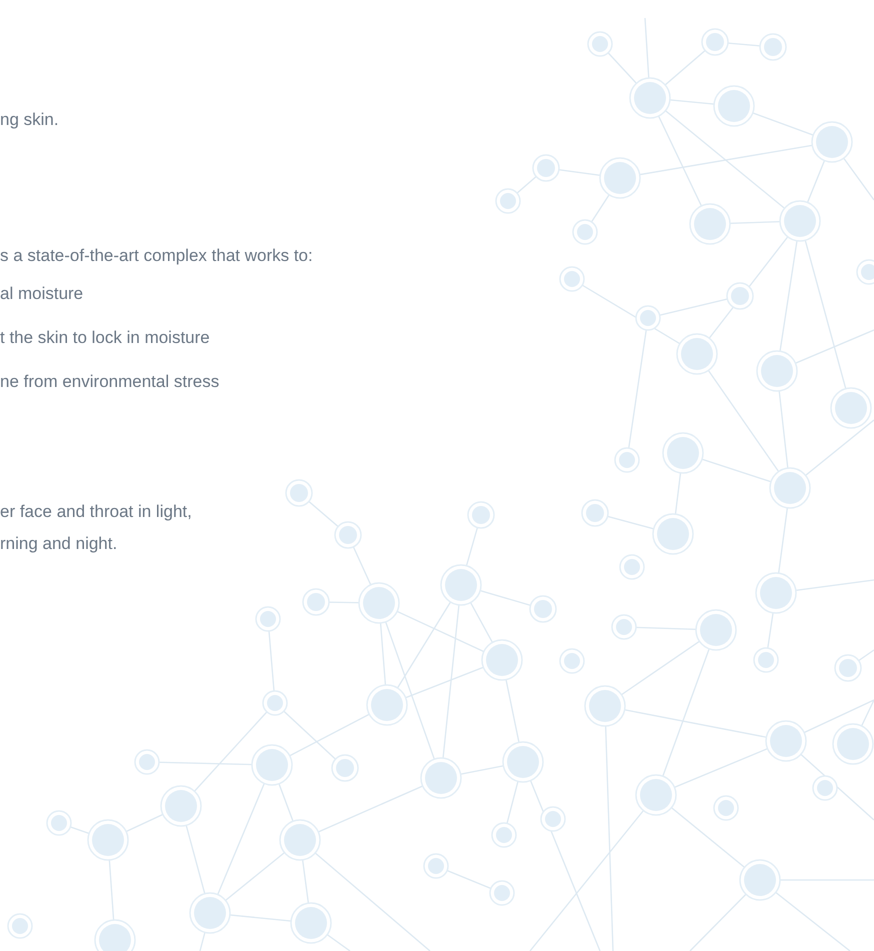 This screenshot has width=874, height=951. I want to click on list-item-text: al moisture, so click(42, 294).